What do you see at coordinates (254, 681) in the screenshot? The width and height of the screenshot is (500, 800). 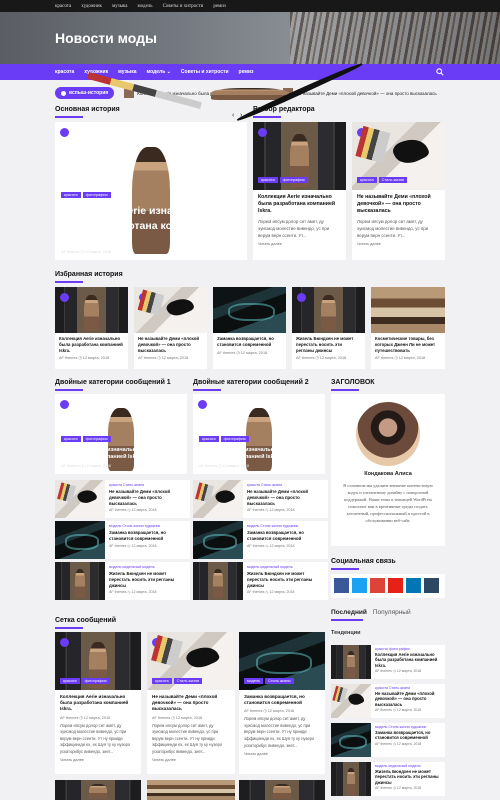 I see `category-tag: модель` at bounding box center [254, 681].